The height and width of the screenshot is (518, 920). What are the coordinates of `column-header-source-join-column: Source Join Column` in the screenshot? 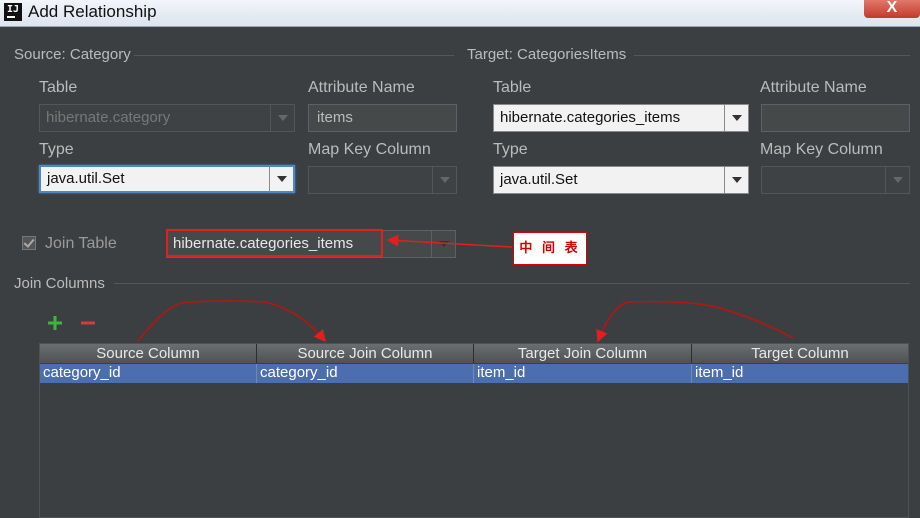 It's located at (365, 353).